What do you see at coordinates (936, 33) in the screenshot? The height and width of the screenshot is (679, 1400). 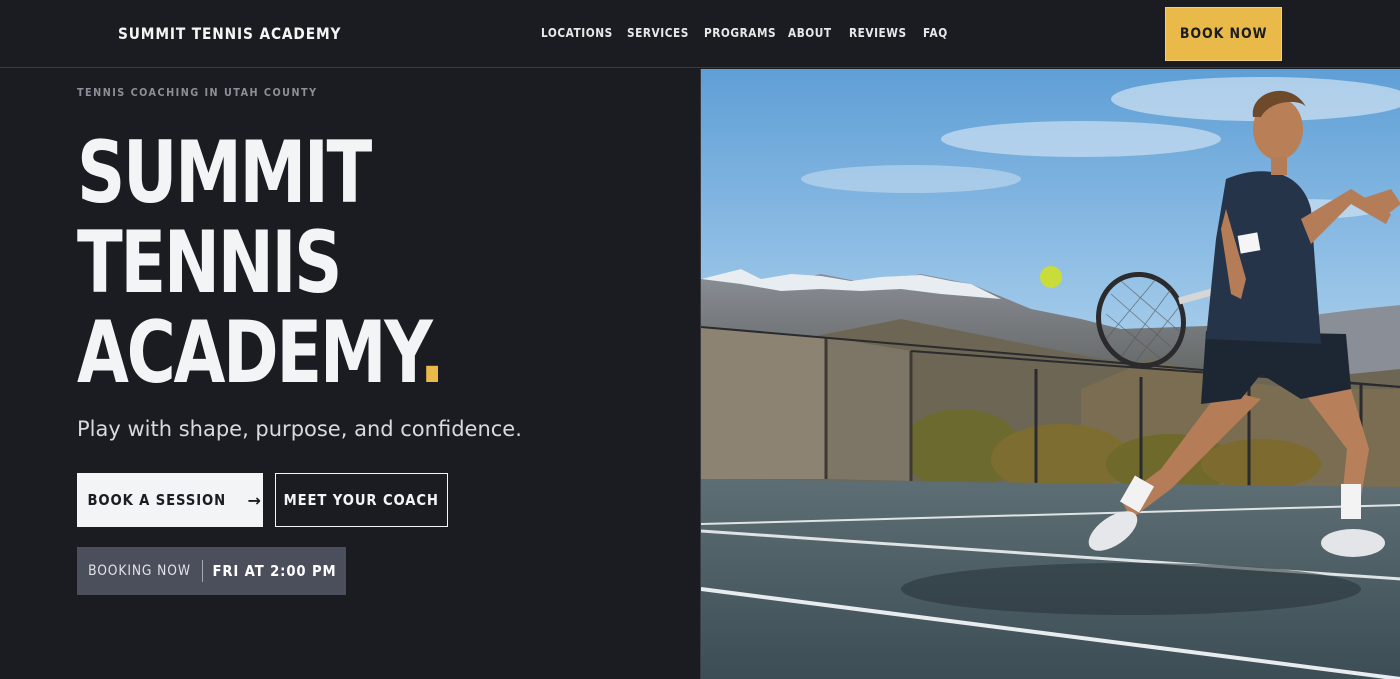 I see `nav-link-faq: FAQ` at bounding box center [936, 33].